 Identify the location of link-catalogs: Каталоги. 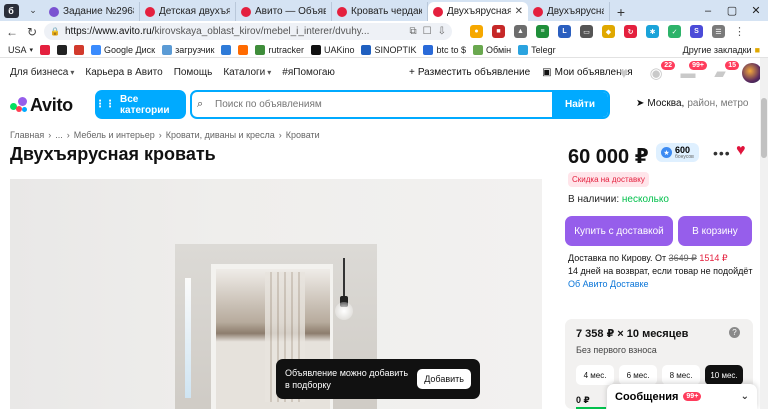
(247, 72).